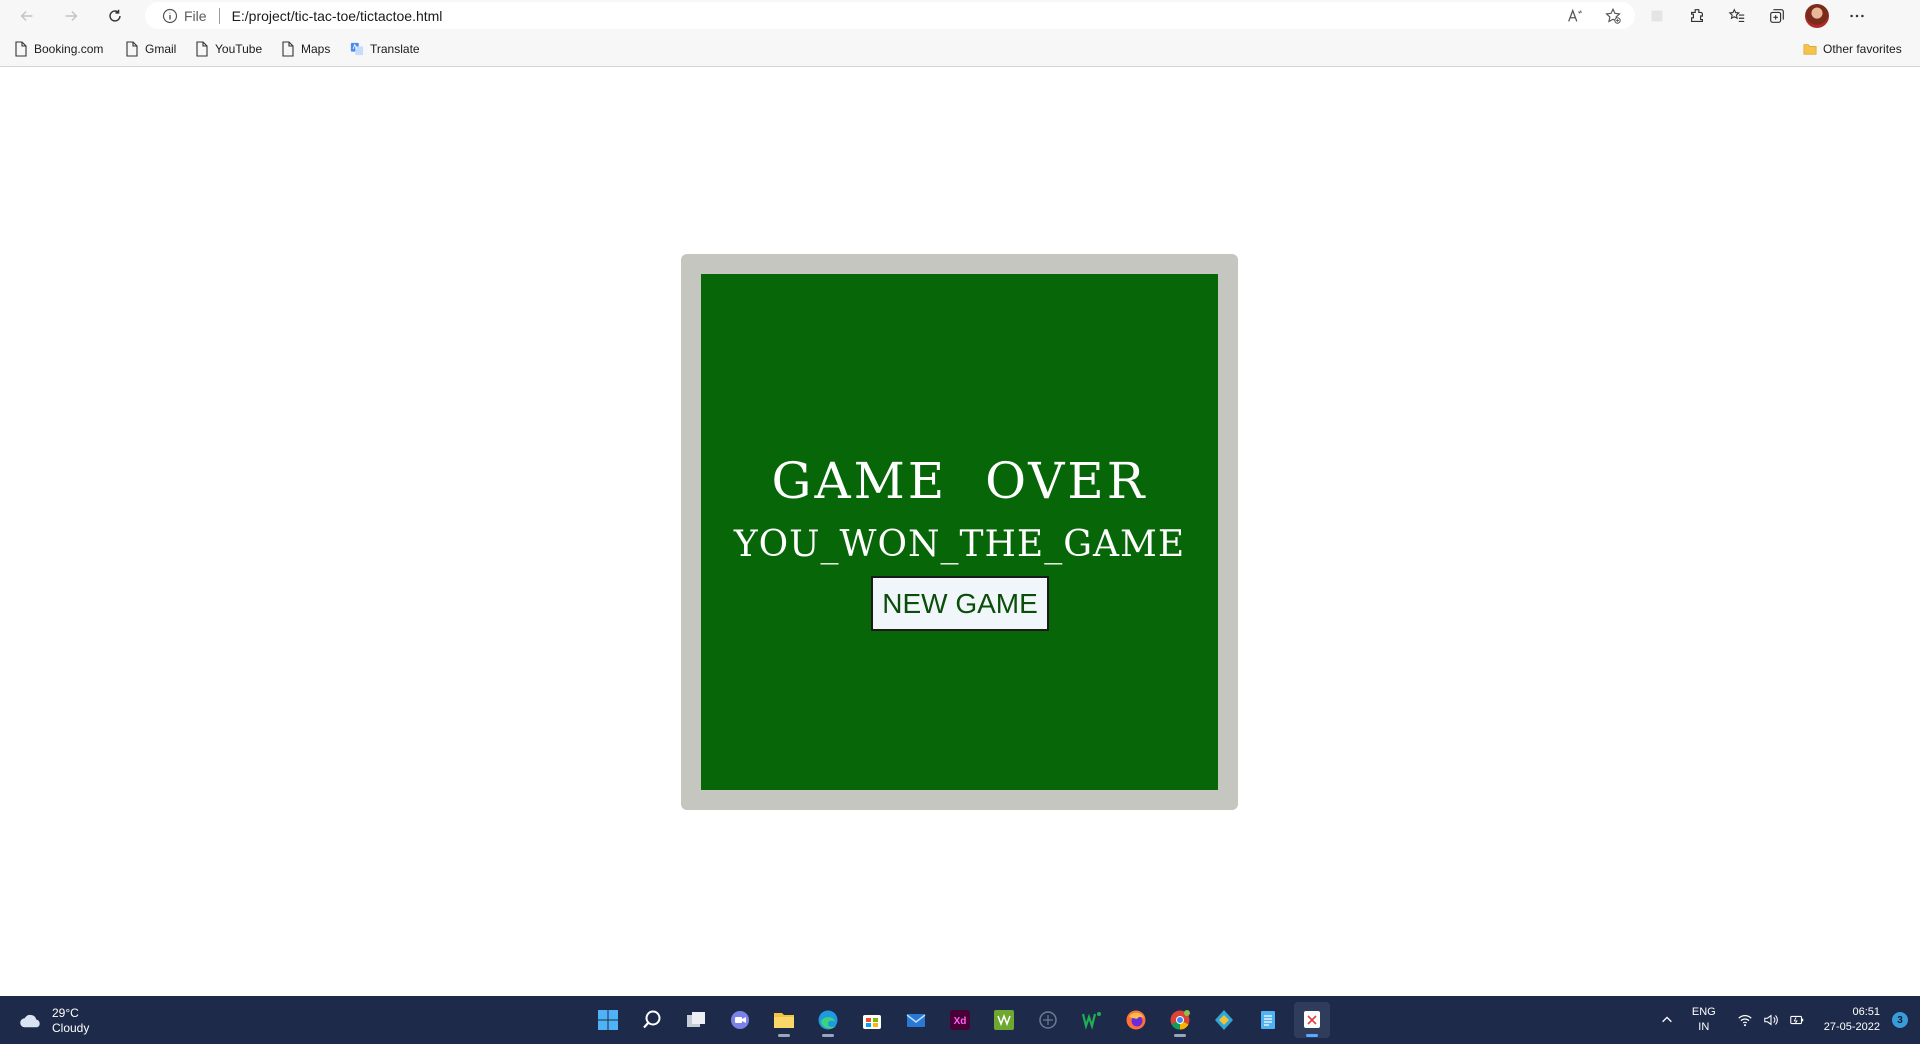 The height and width of the screenshot is (1044, 1920). Describe the element at coordinates (1785, 1020) in the screenshot. I see `system-tray: ENG IN 06:51 27-05-2022 3` at that location.